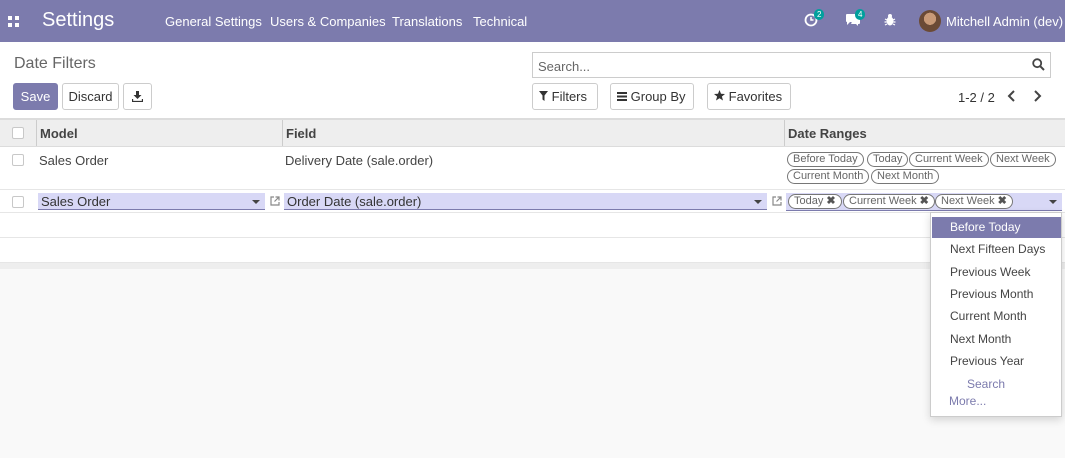 The image size is (1065, 458). What do you see at coordinates (359, 160) in the screenshot?
I see `row-field-cell: Delivery Date (sale.order)` at bounding box center [359, 160].